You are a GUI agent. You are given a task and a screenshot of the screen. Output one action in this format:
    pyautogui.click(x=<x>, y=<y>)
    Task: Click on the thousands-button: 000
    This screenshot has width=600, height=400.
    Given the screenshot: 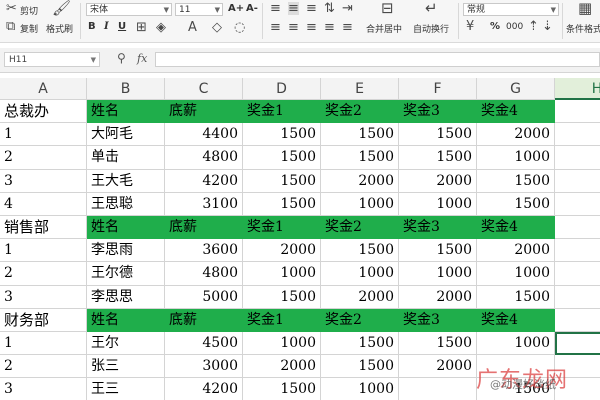 What is the action you would take?
    pyautogui.click(x=514, y=27)
    